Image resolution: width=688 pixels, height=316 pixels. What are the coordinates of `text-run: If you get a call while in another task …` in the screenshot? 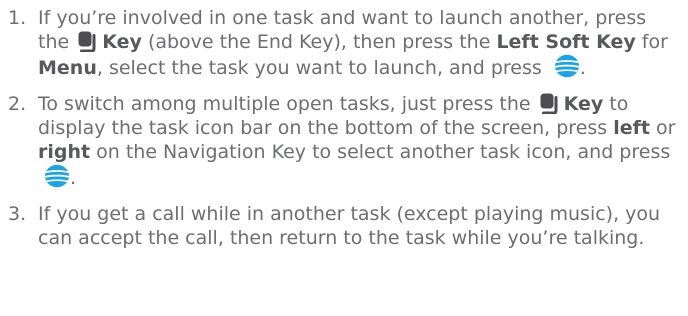 It's located at (349, 226).